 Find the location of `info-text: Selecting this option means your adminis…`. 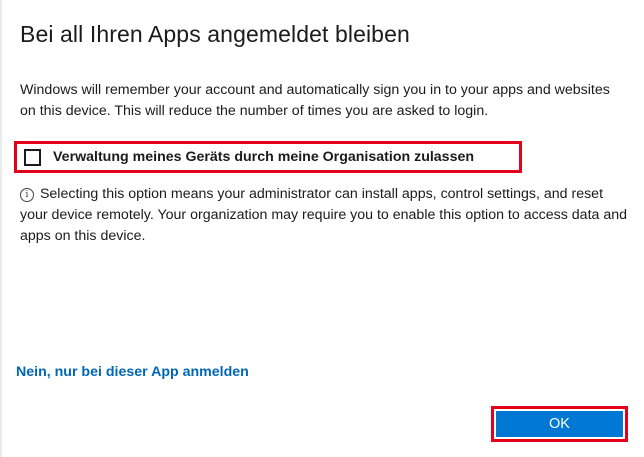

info-text: Selecting this option means your adminis… is located at coordinates (324, 215).